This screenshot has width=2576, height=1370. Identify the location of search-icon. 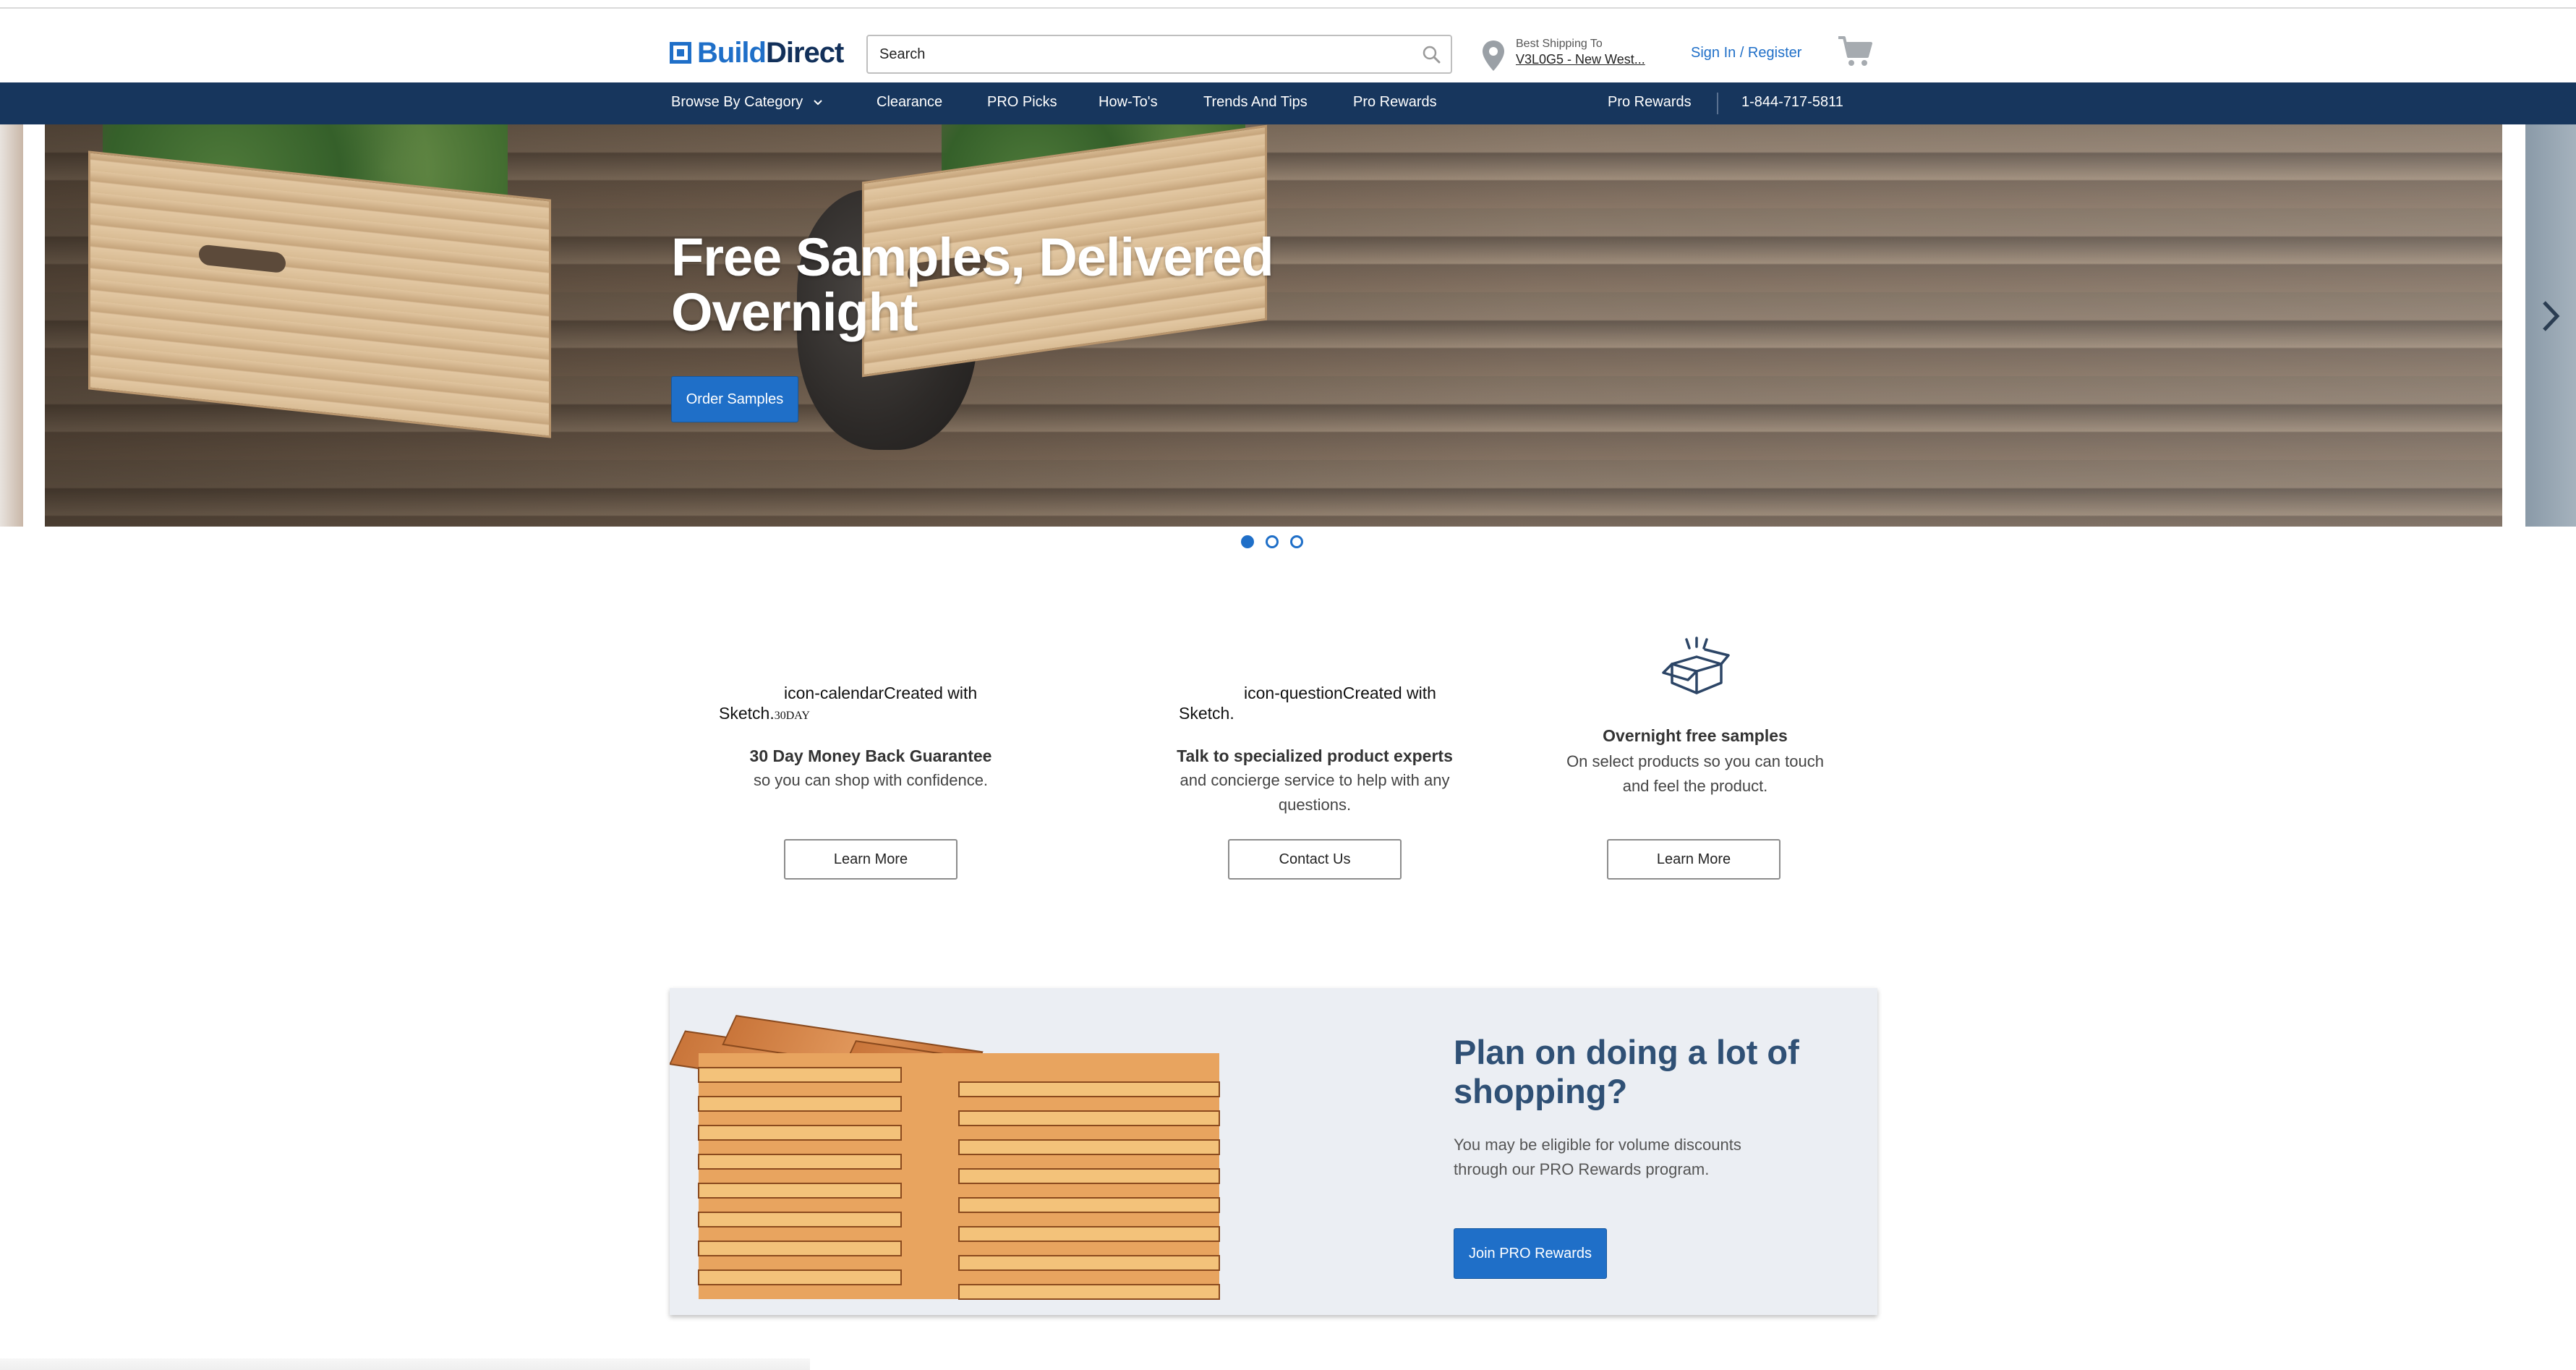
(1431, 55).